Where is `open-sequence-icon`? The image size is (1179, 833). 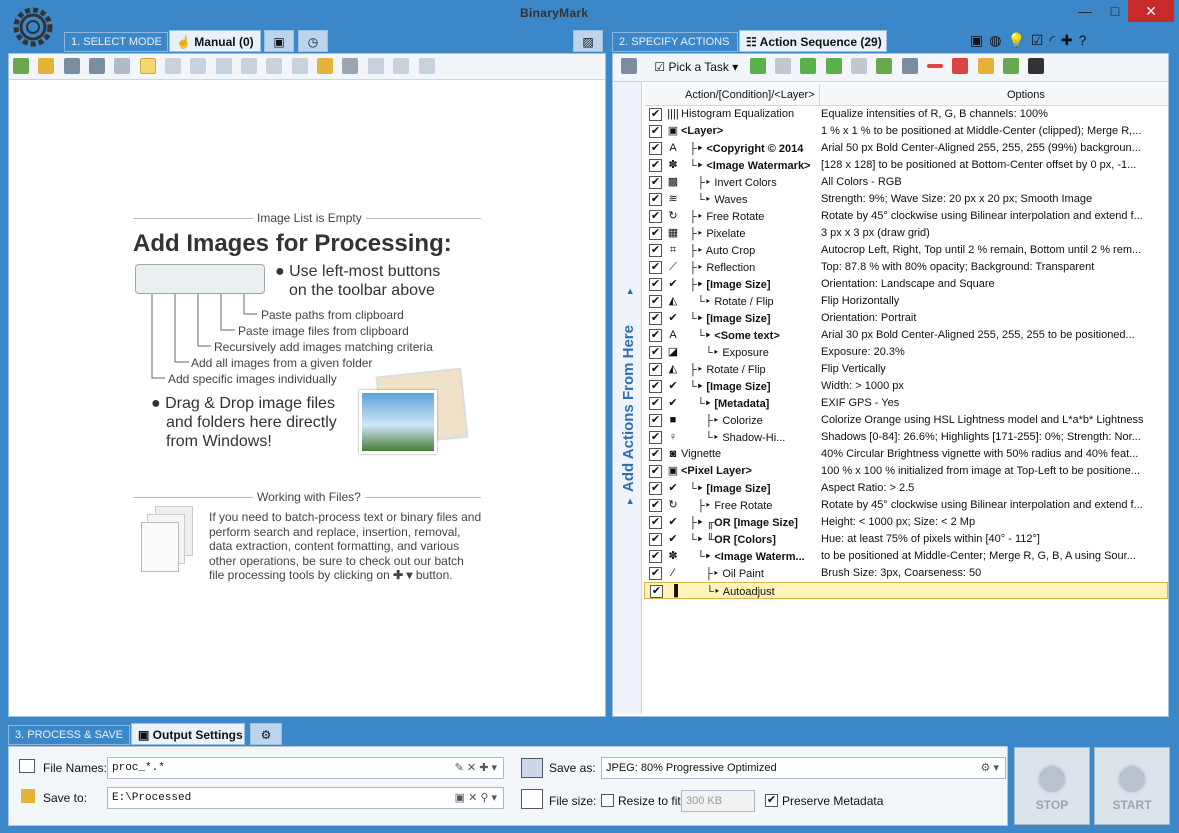
open-sequence-icon is located at coordinates (985, 66).